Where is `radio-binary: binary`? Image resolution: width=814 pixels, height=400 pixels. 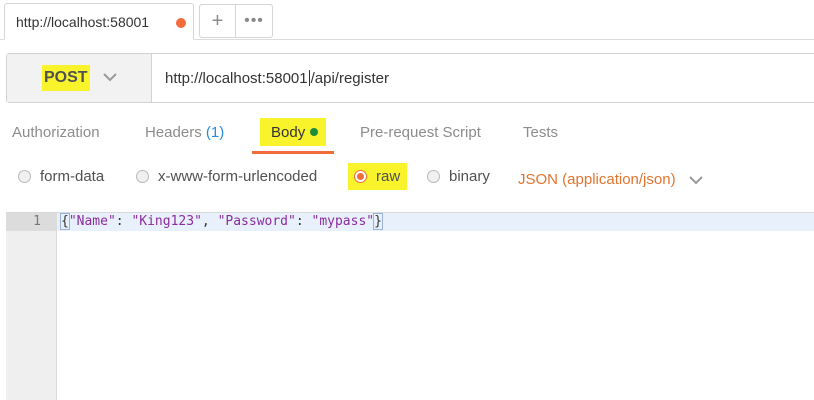 radio-binary: binary is located at coordinates (458, 176).